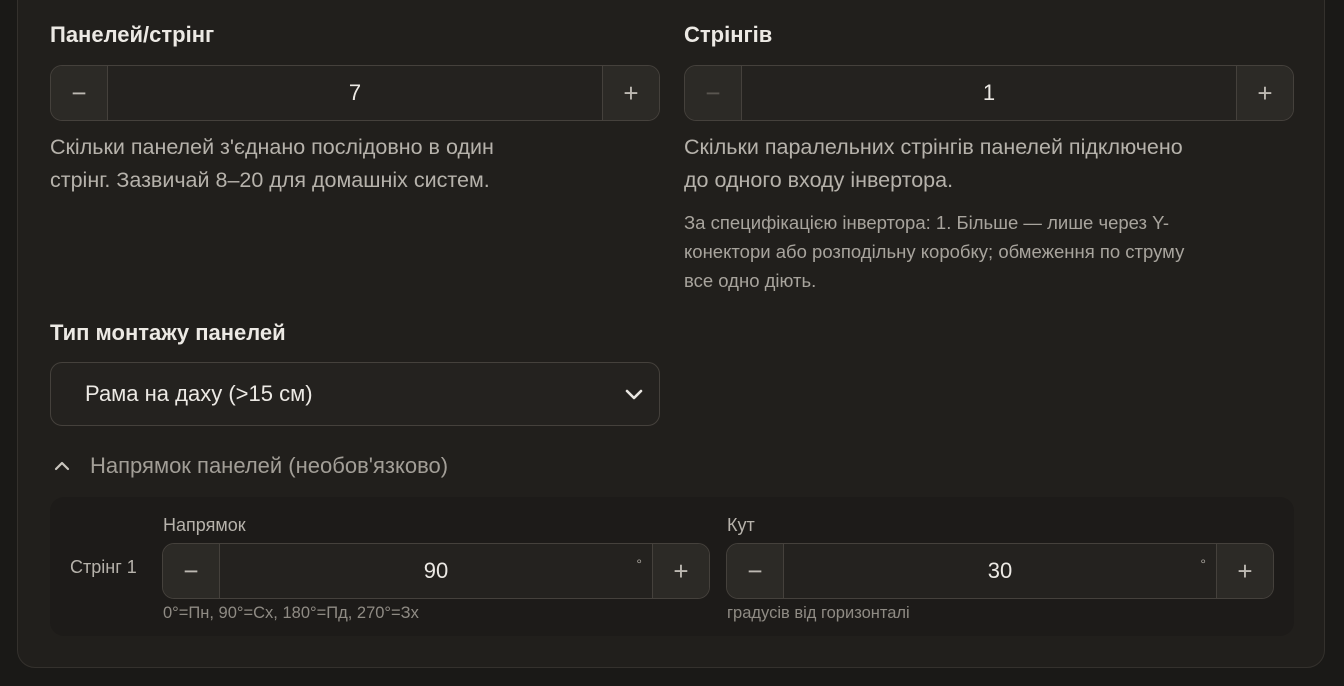 This screenshot has width=1344, height=686. Describe the element at coordinates (818, 613) in the screenshot. I see `angle-hint: градусів від горизонталі` at that location.